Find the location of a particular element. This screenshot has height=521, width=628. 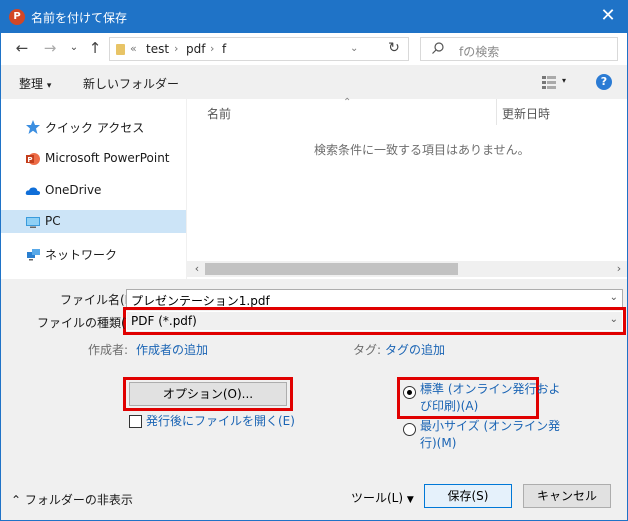

recent-locations-chevron-icon: ⌄ is located at coordinates (74, 48).